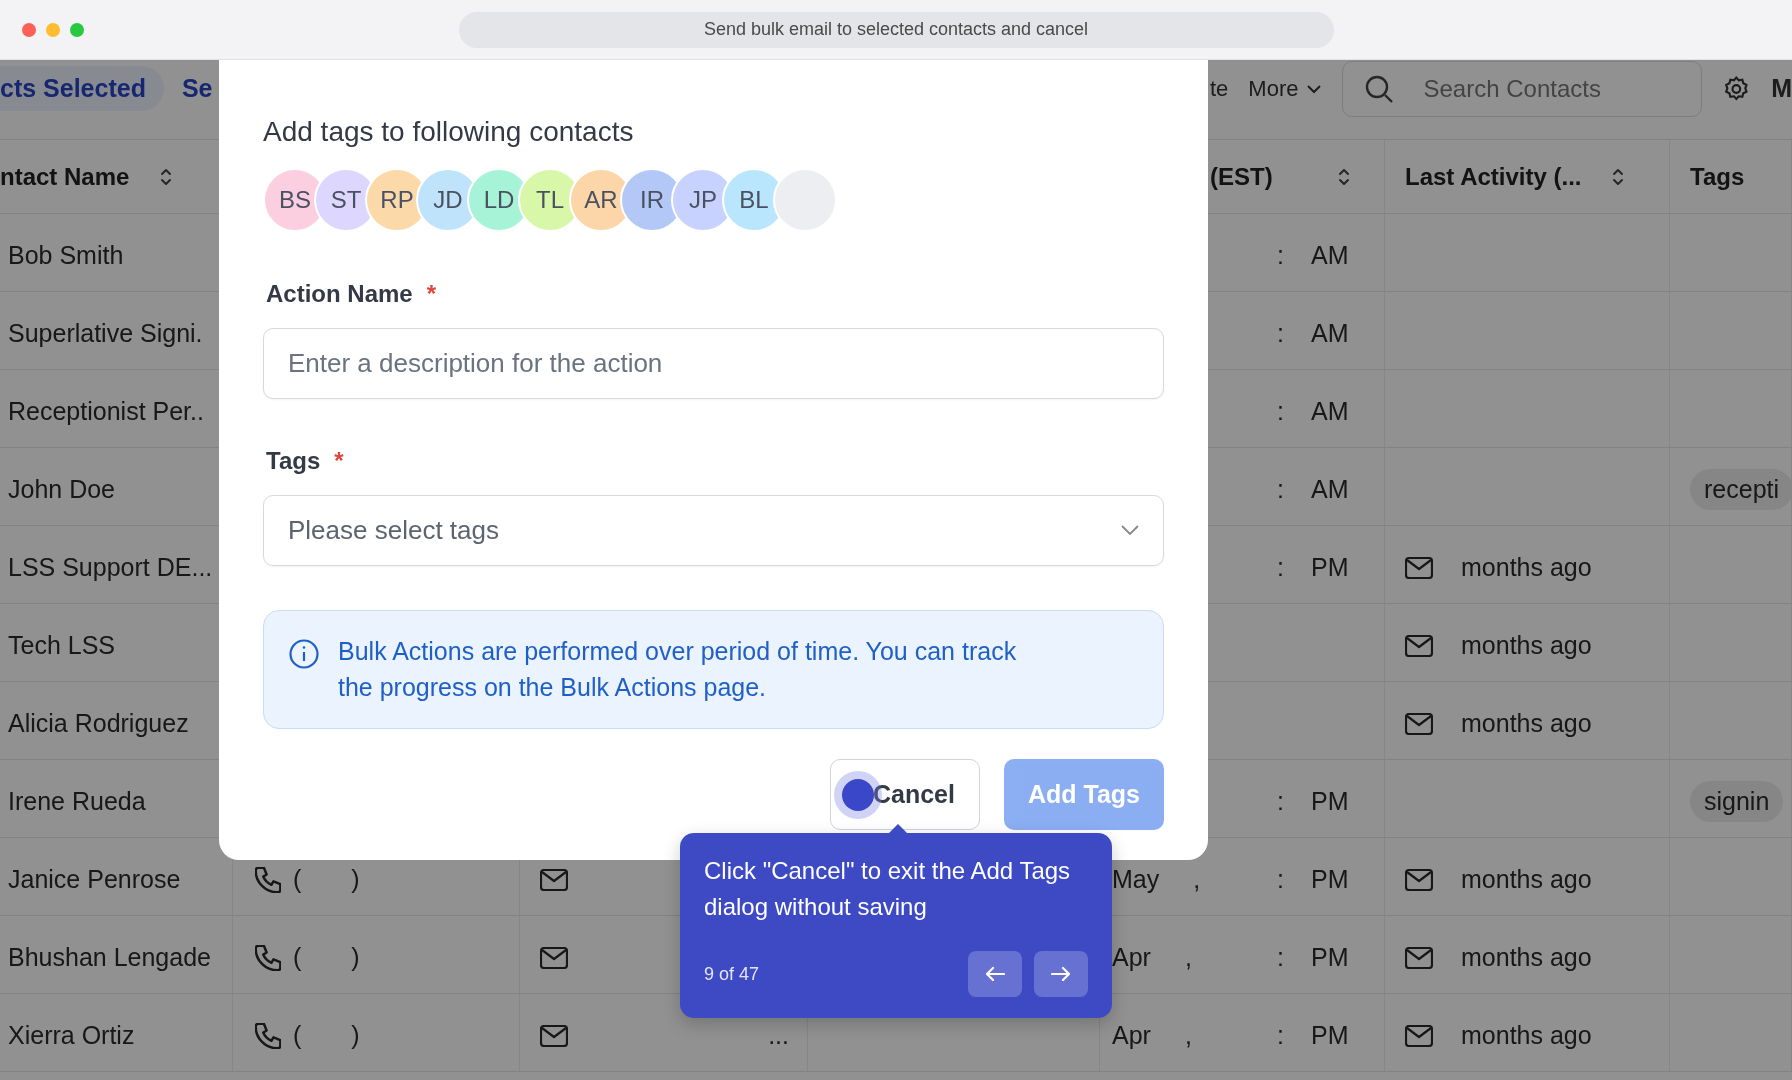 The width and height of the screenshot is (1792, 1080). What do you see at coordinates (1740, 489) in the screenshot?
I see `tag-chip: recepti` at bounding box center [1740, 489].